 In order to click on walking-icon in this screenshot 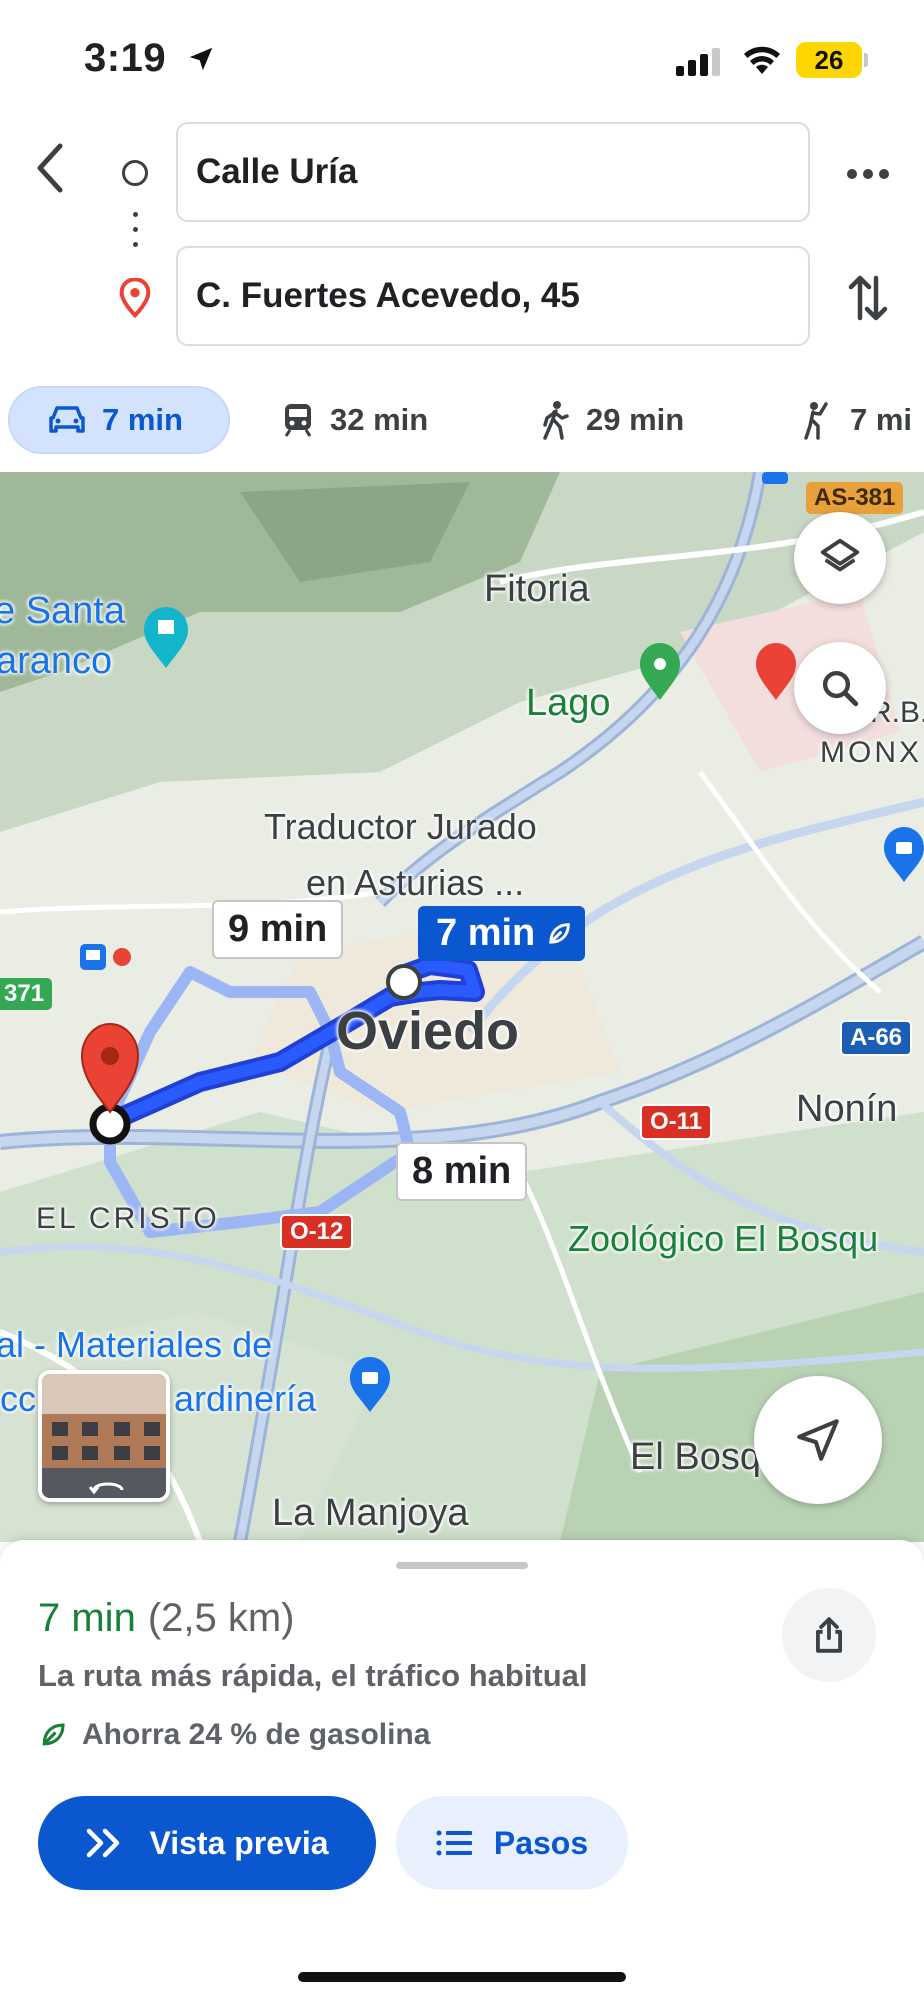, I will do `click(556, 420)`.